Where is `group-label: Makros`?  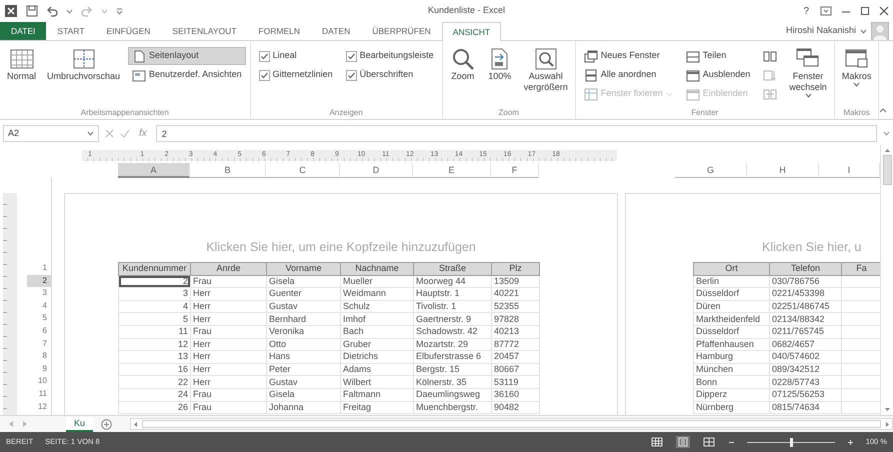 group-label: Makros is located at coordinates (856, 113).